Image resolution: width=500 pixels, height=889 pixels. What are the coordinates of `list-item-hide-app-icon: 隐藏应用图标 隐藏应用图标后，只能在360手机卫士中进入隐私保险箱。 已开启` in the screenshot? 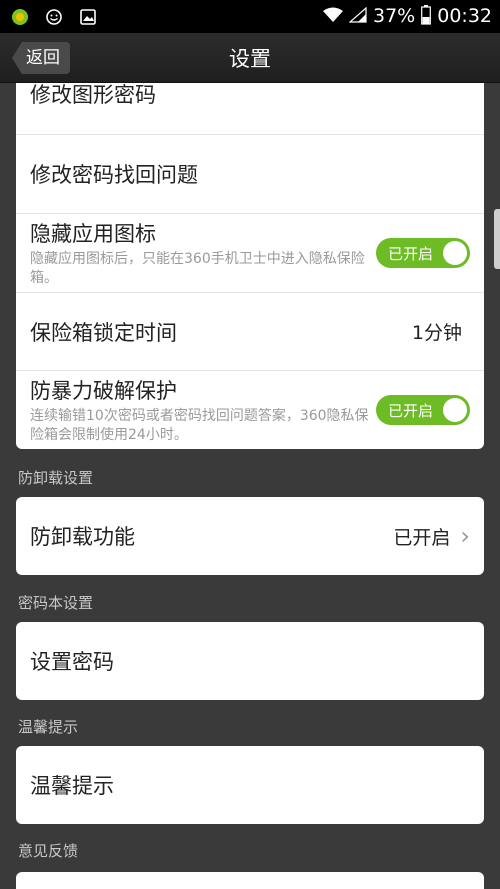 It's located at (250, 253).